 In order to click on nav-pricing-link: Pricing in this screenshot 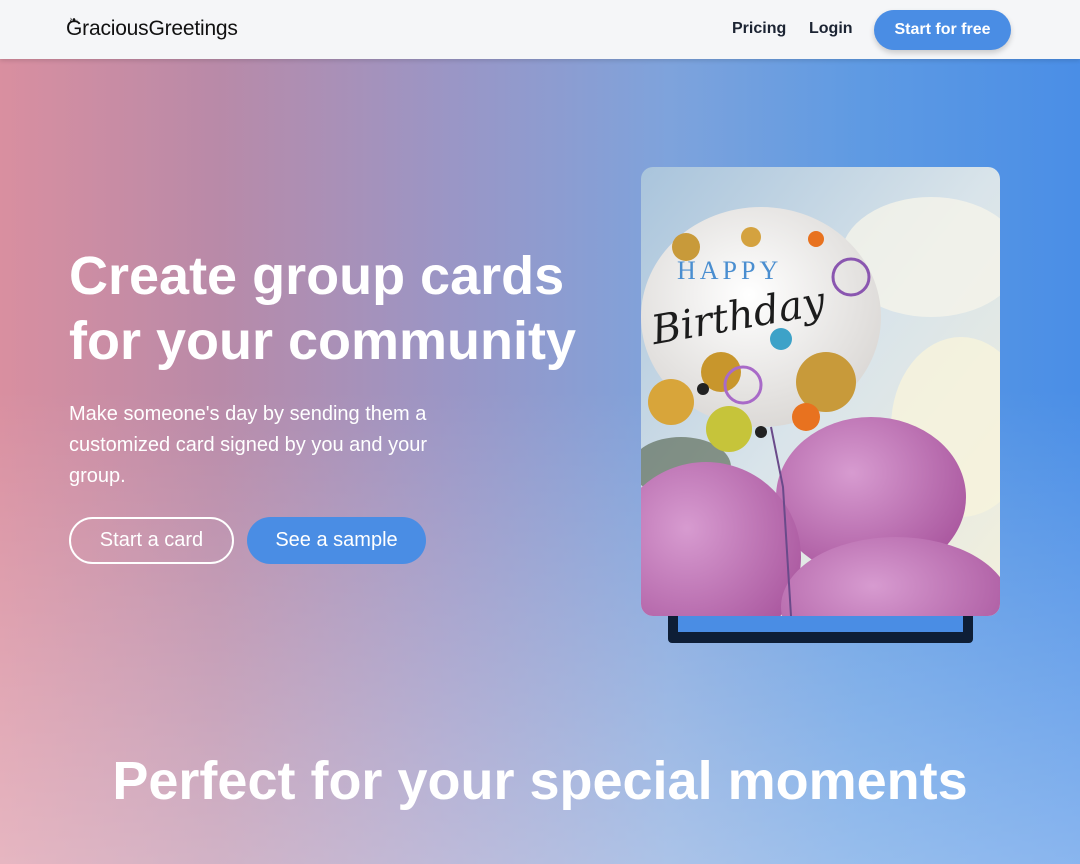, I will do `click(759, 29)`.